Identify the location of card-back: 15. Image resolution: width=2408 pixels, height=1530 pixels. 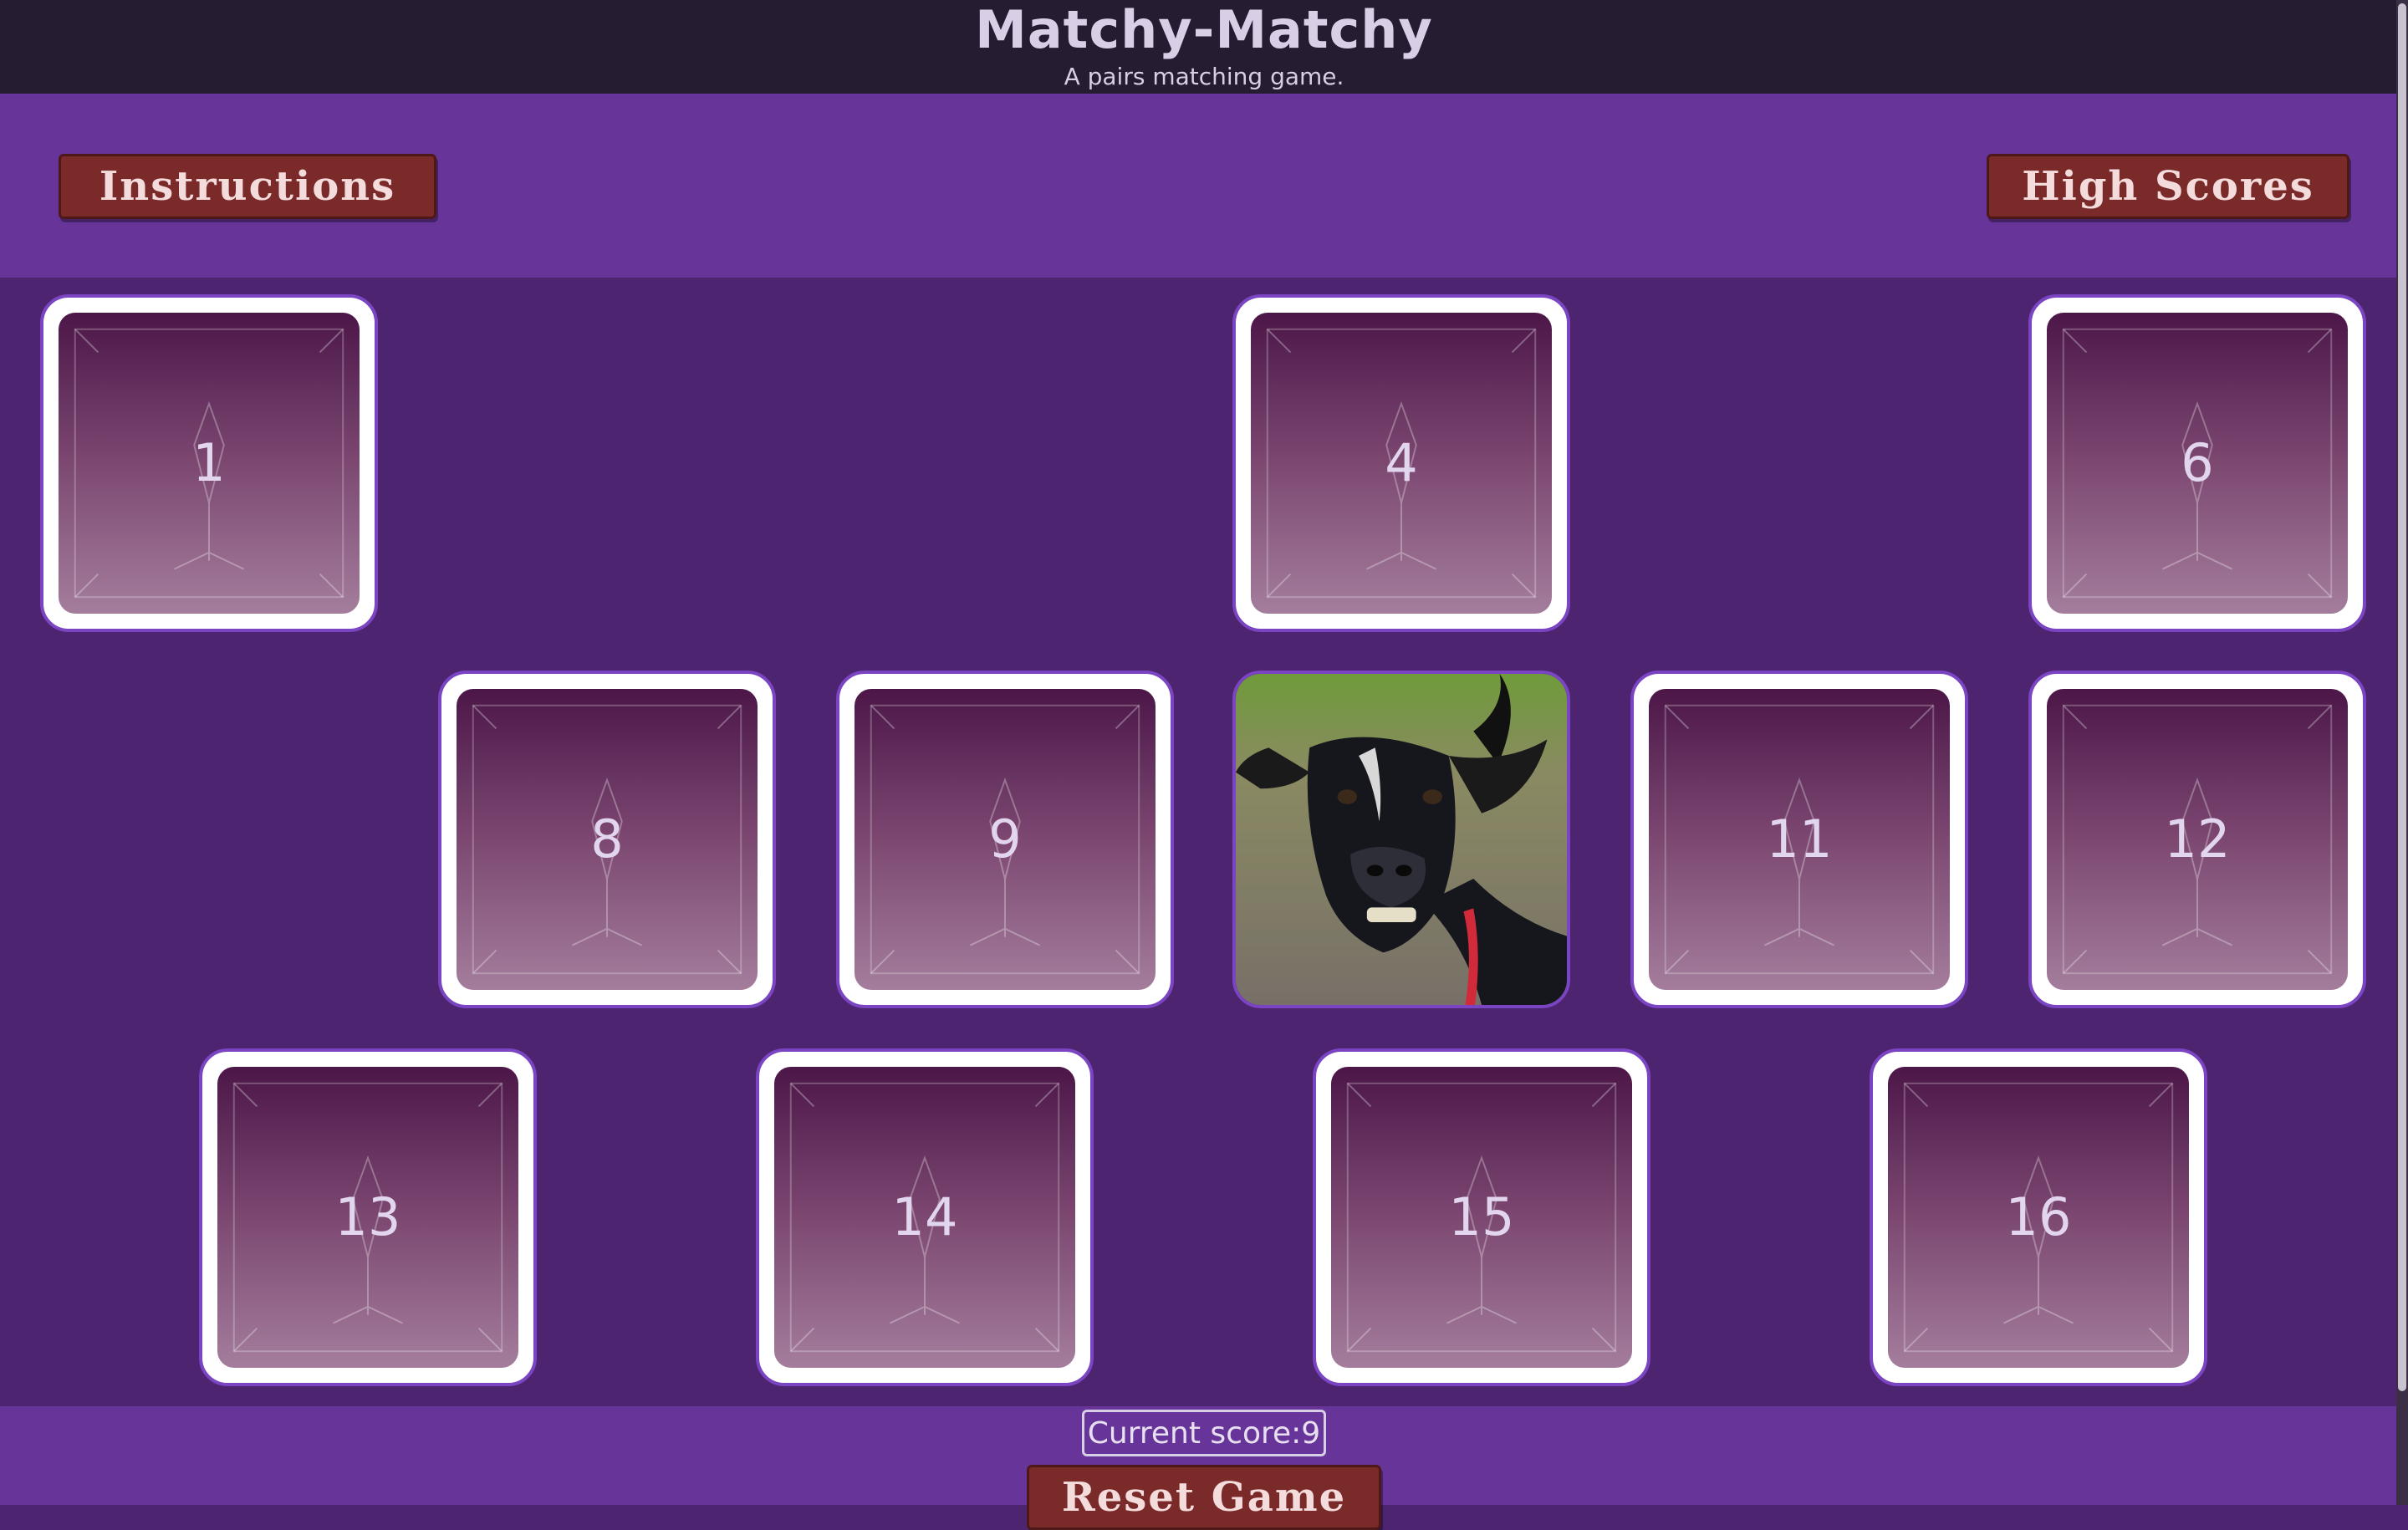
(1481, 1217).